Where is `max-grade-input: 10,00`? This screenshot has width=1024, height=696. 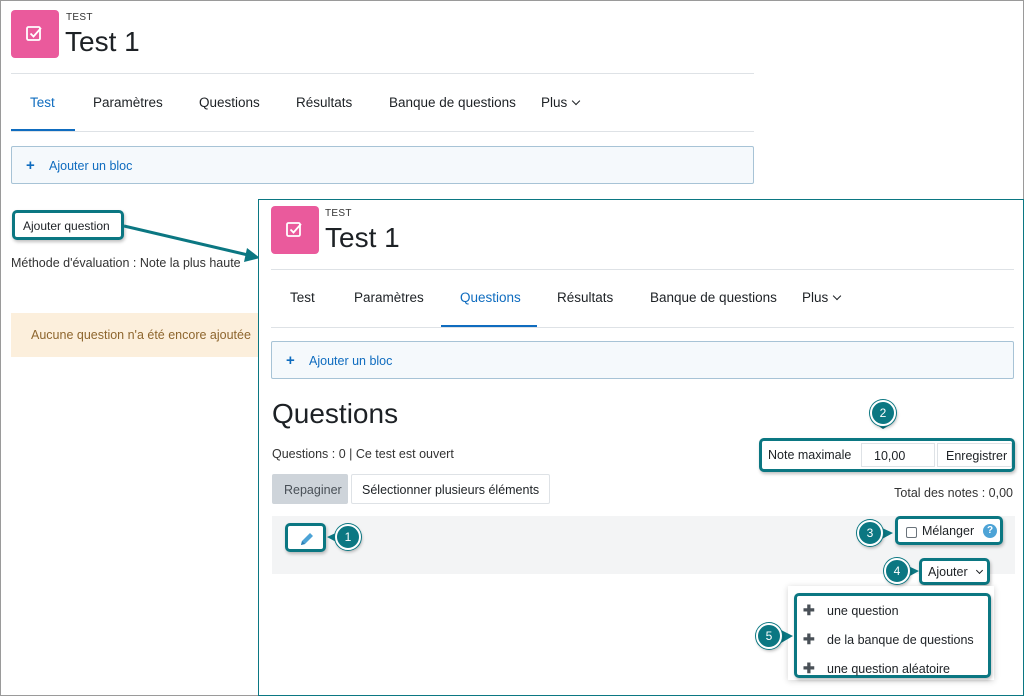
max-grade-input: 10,00 is located at coordinates (898, 455).